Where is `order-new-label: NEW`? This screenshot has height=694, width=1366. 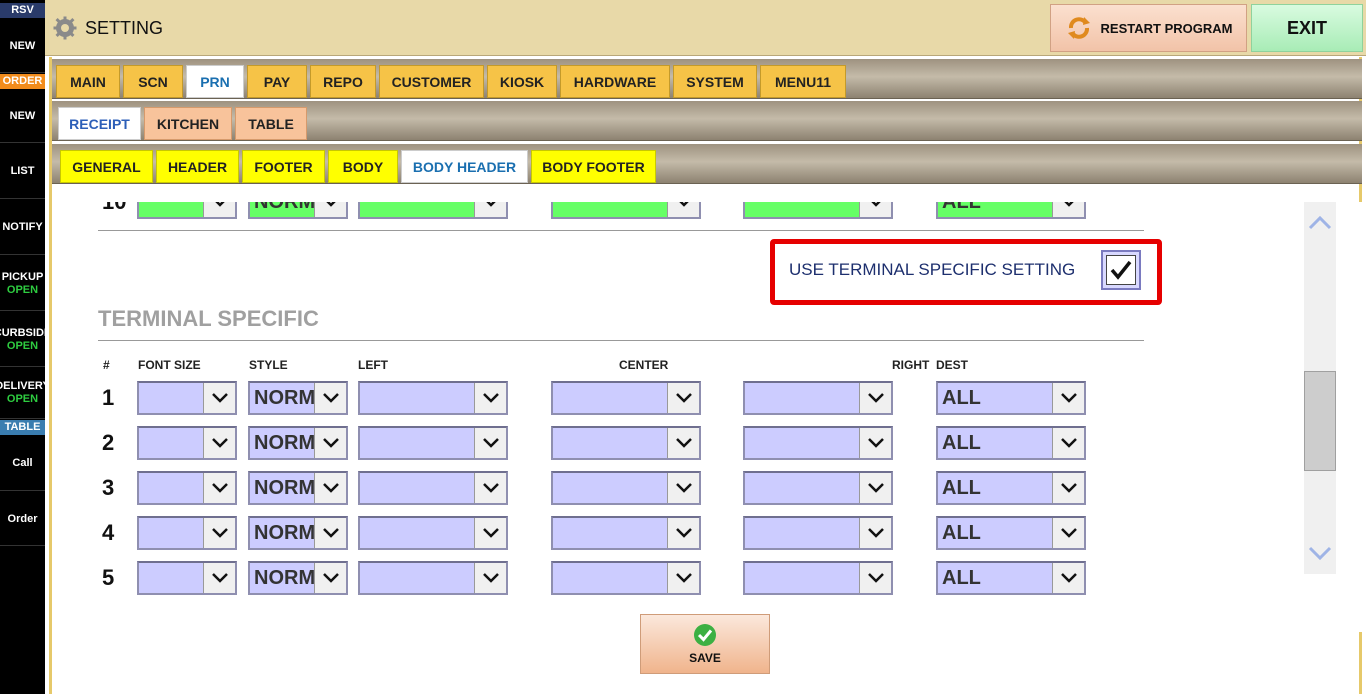 order-new-label: NEW is located at coordinates (22, 116).